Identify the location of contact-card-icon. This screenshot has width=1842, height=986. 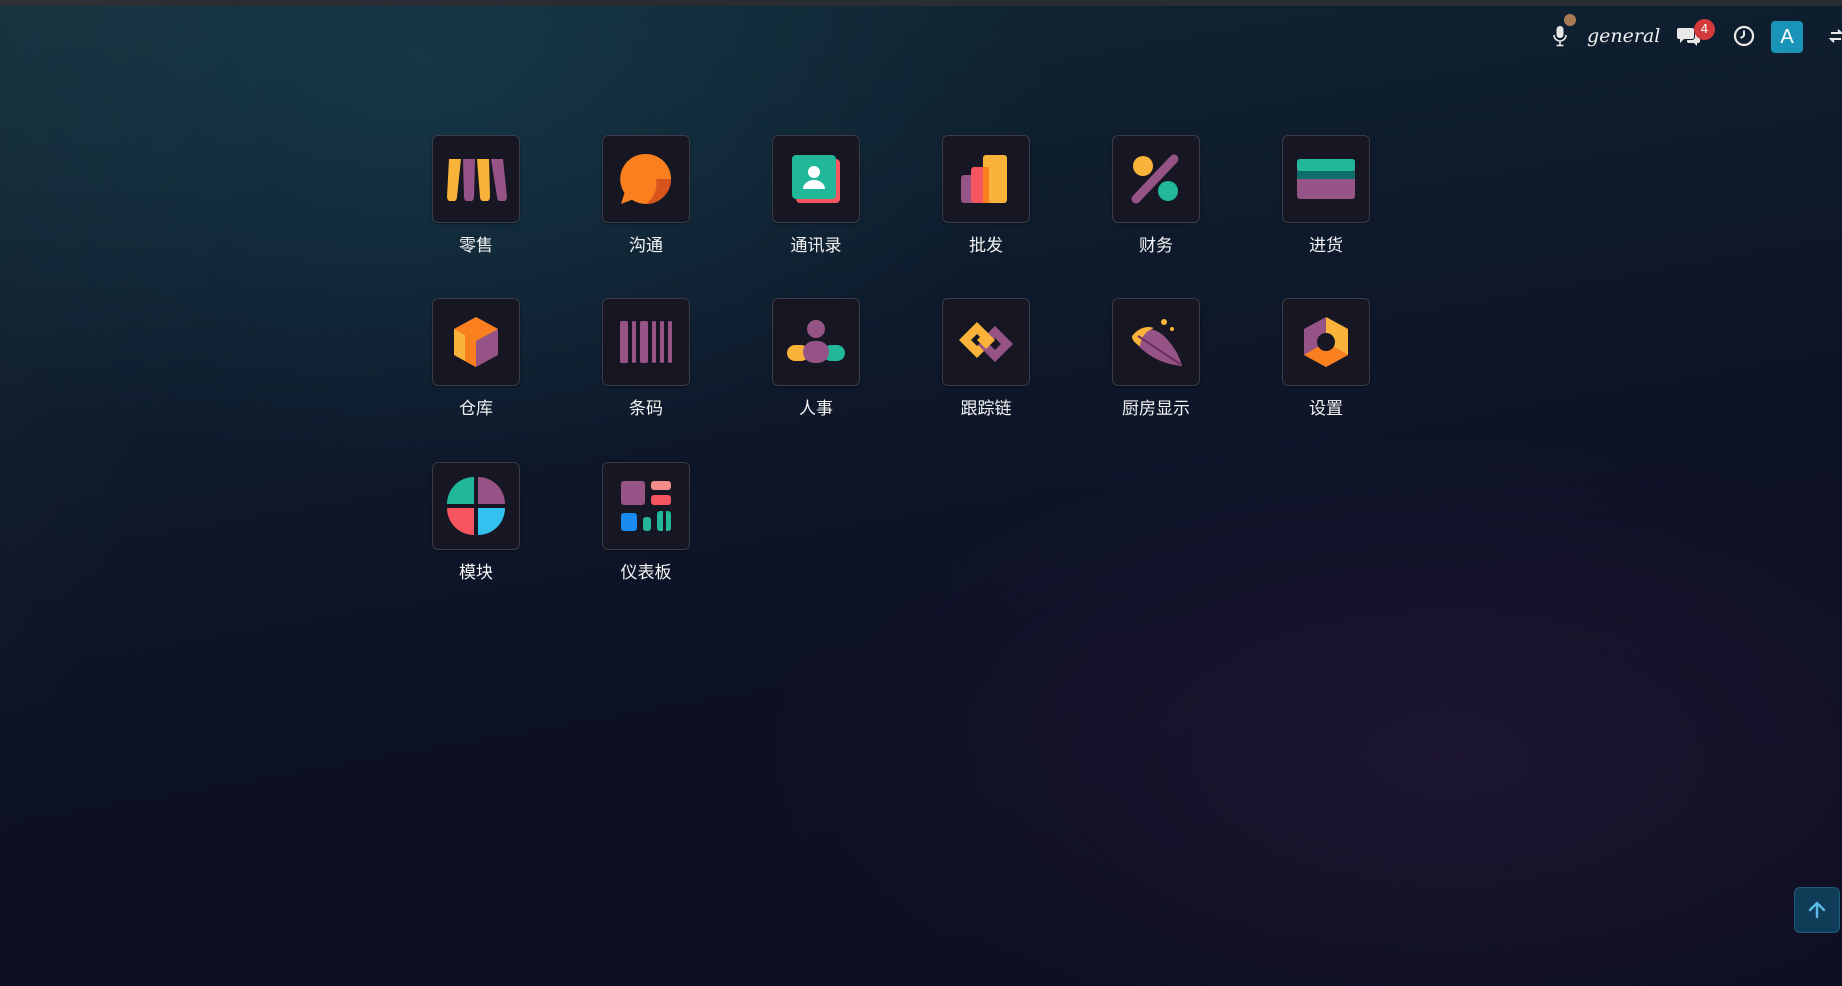
(816, 179).